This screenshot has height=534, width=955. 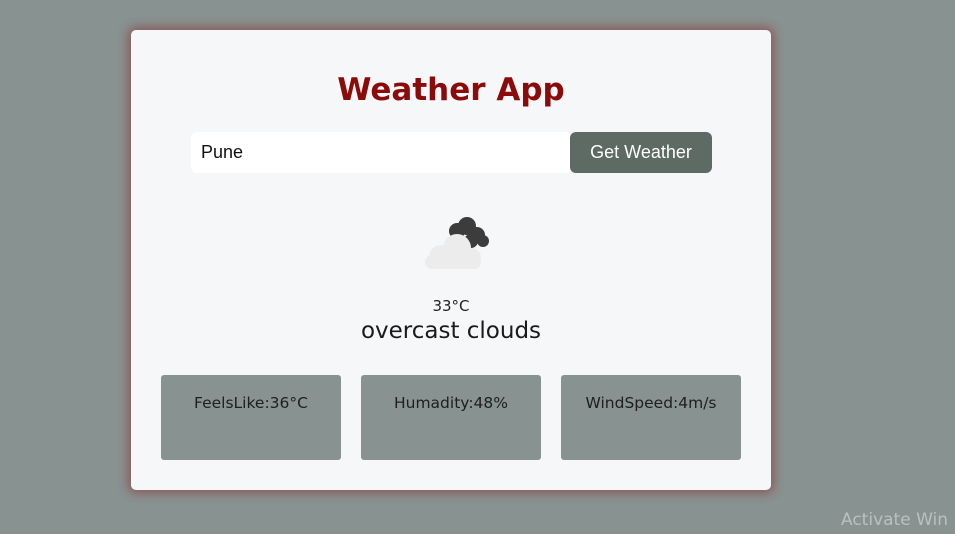 I want to click on get-weather-button: Get Weather, so click(x=641, y=152).